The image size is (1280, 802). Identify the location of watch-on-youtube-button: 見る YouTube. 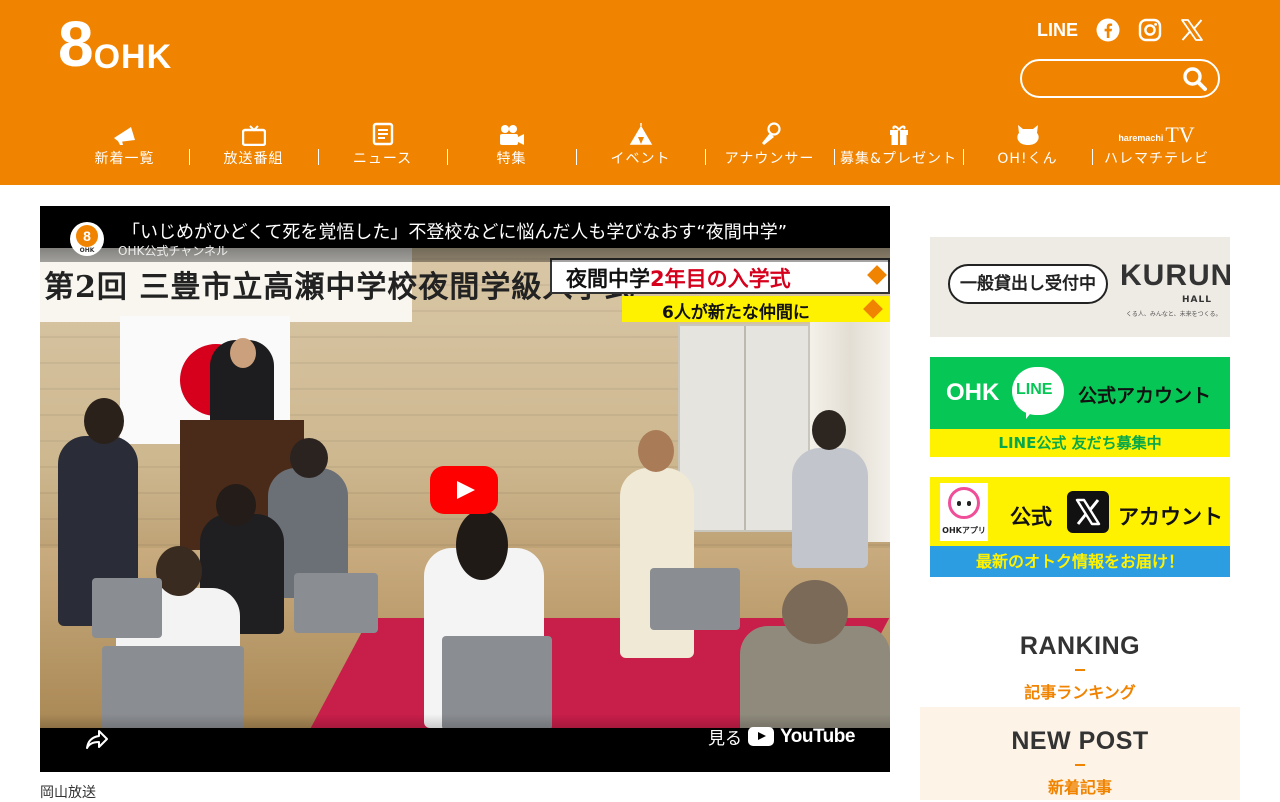
(781, 737).